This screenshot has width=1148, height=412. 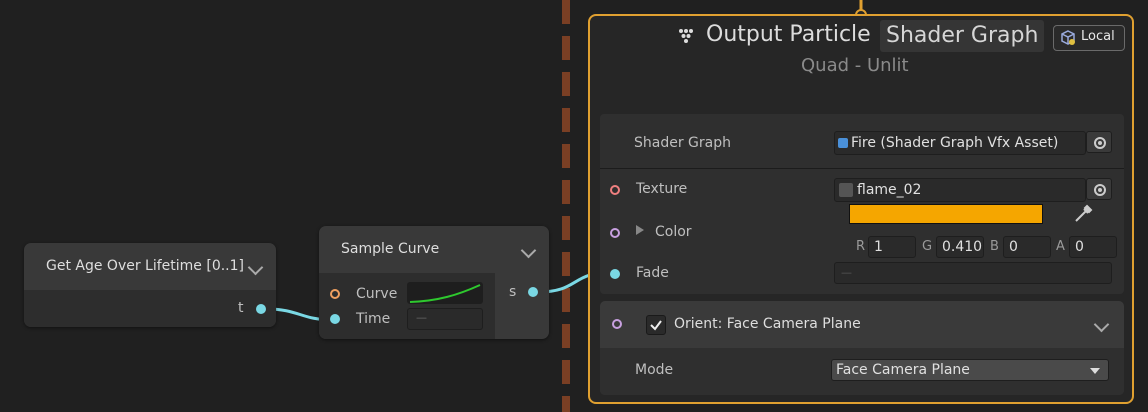 I want to click on g-value: 0.410, so click(x=962, y=247).